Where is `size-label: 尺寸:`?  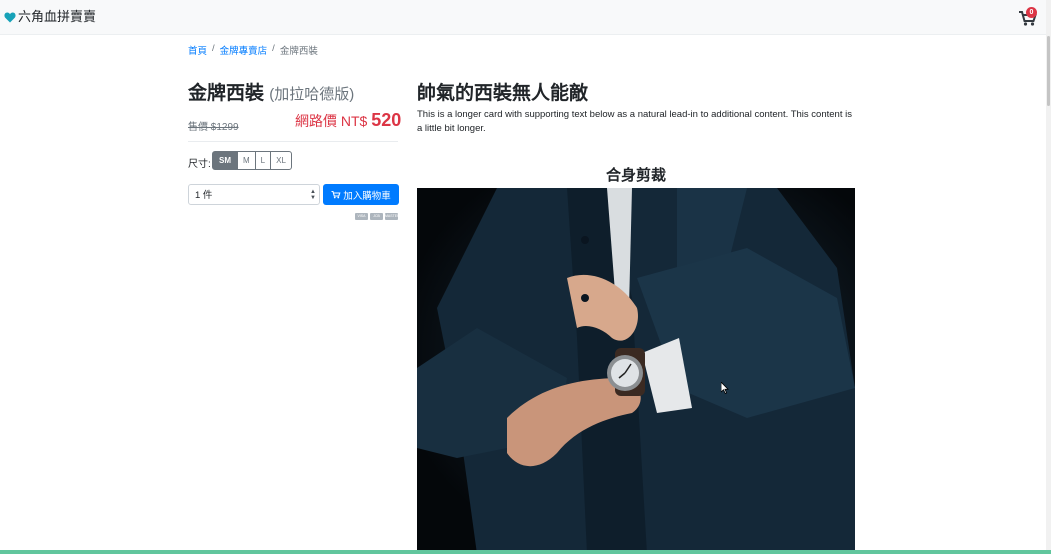
size-label: 尺寸: is located at coordinates (199, 164).